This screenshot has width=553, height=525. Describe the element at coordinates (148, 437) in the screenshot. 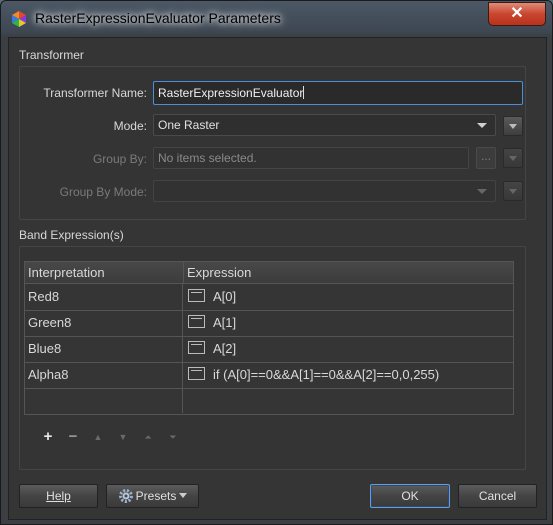

I see `move-top-button: ⏶` at that location.